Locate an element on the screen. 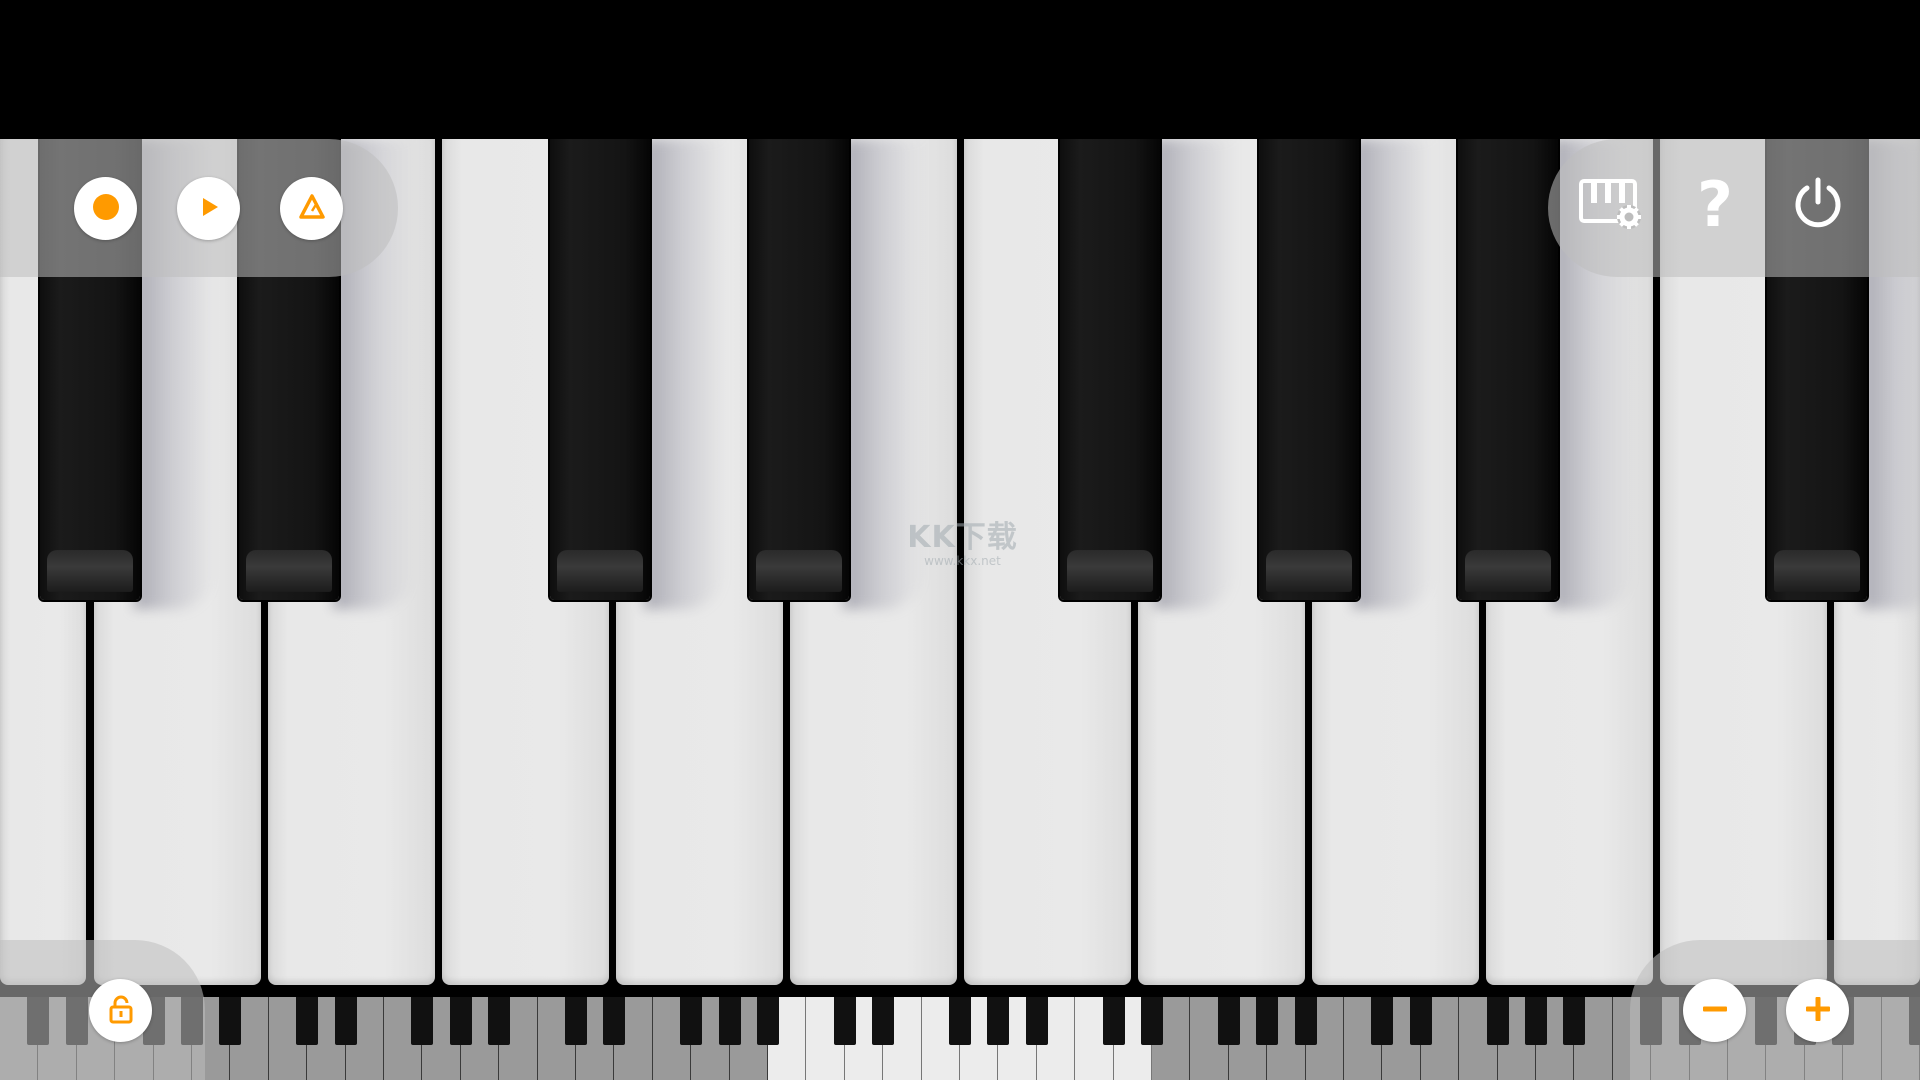 This screenshot has width=1920, height=1080. power-button is located at coordinates (1818, 205).